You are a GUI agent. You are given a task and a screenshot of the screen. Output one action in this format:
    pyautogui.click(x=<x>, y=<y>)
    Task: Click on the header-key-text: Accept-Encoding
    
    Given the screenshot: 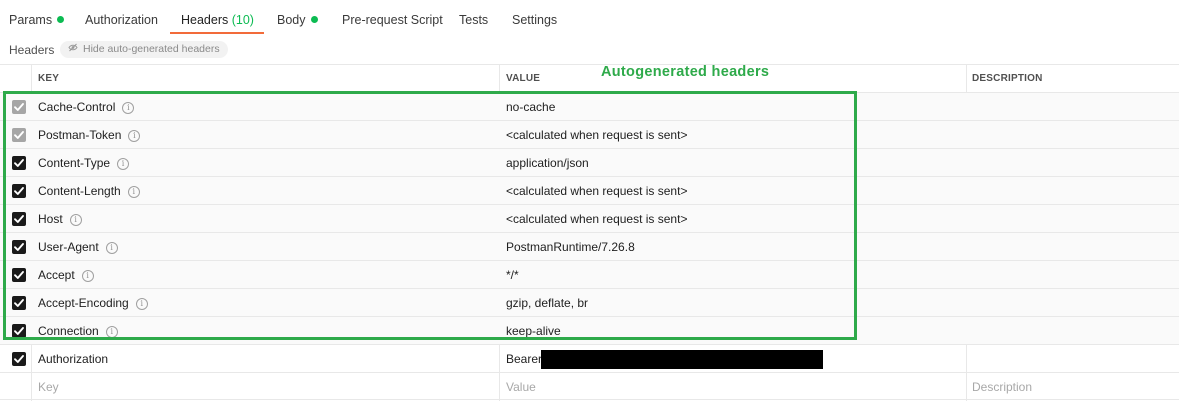 What is the action you would take?
    pyautogui.click(x=83, y=303)
    